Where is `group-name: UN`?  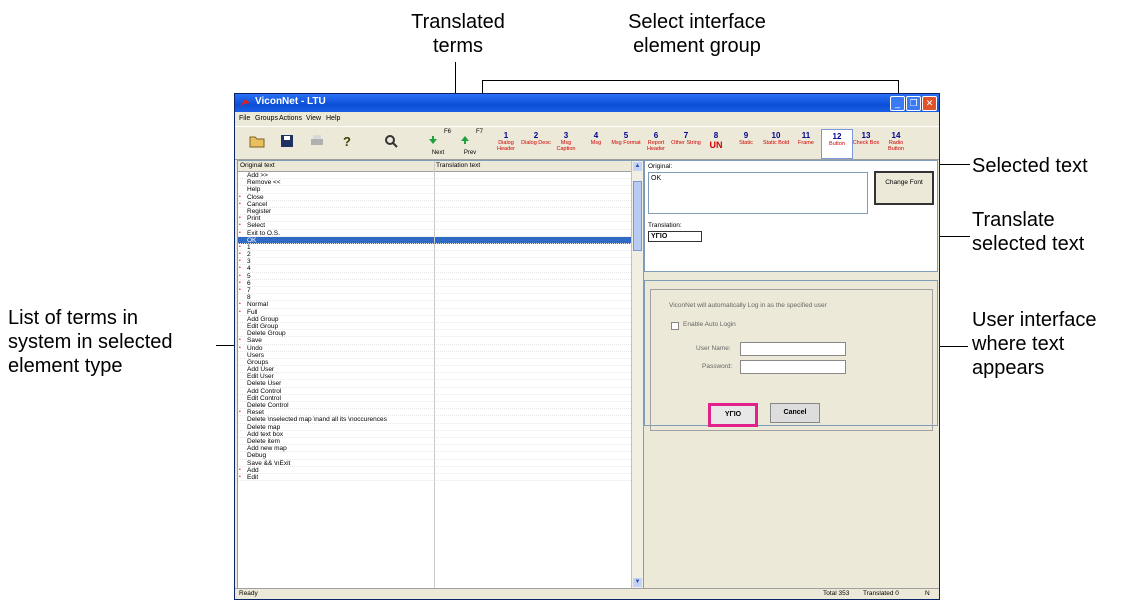
group-name: UN is located at coordinates (716, 145).